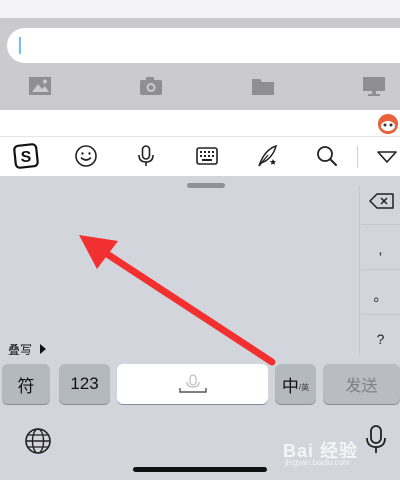 Image resolution: width=400 pixels, height=480 pixels. Describe the element at coordinates (361, 384) in the screenshot. I see `send-key: 发送` at that location.